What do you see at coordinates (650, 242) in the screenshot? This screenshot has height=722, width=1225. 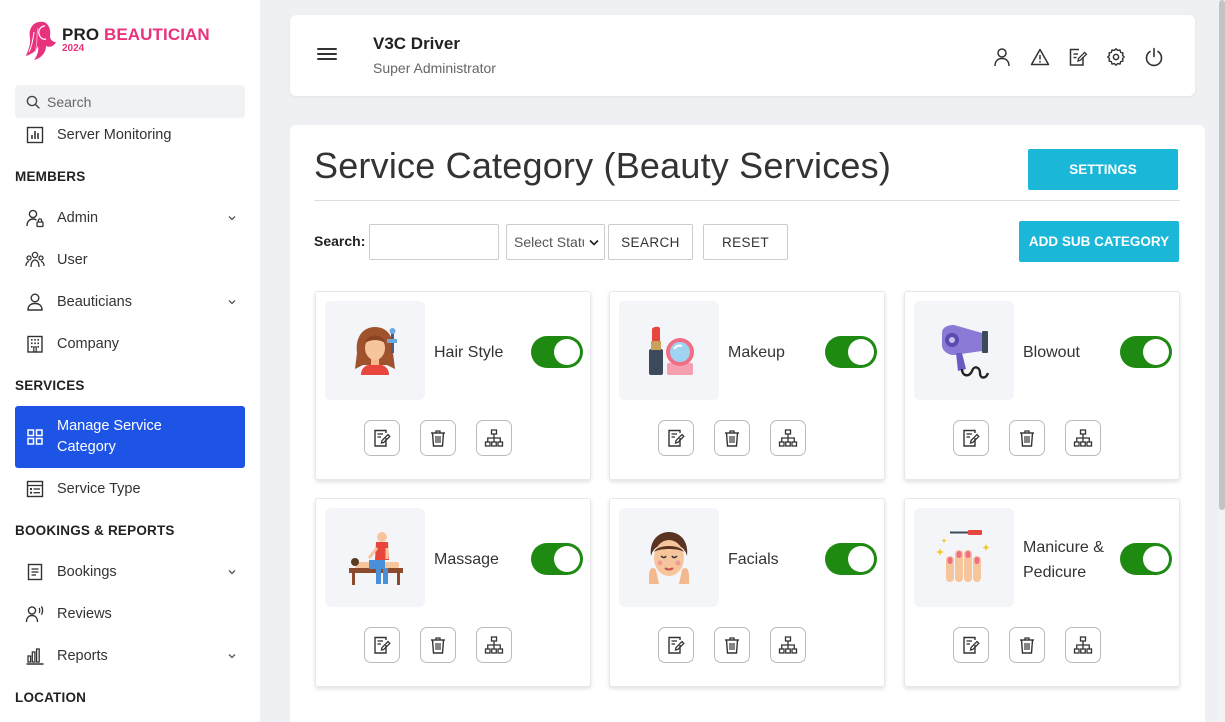 I see `search-button: SEARCH` at bounding box center [650, 242].